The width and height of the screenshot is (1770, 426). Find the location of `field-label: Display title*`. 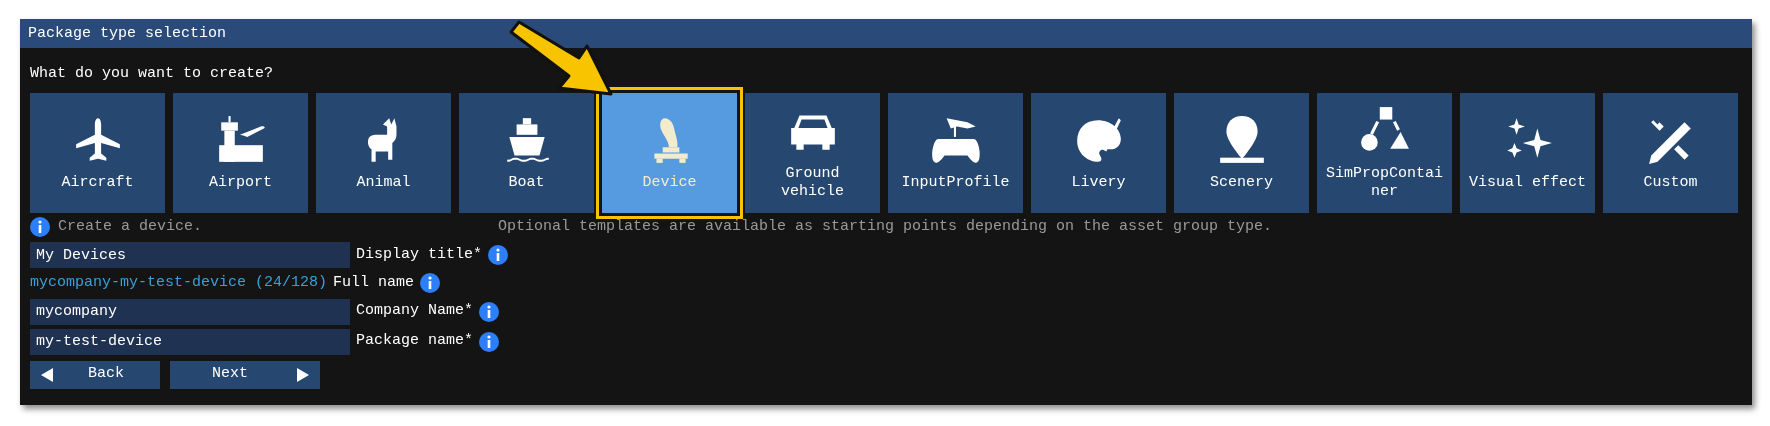

field-label: Display title* is located at coordinates (419, 254).